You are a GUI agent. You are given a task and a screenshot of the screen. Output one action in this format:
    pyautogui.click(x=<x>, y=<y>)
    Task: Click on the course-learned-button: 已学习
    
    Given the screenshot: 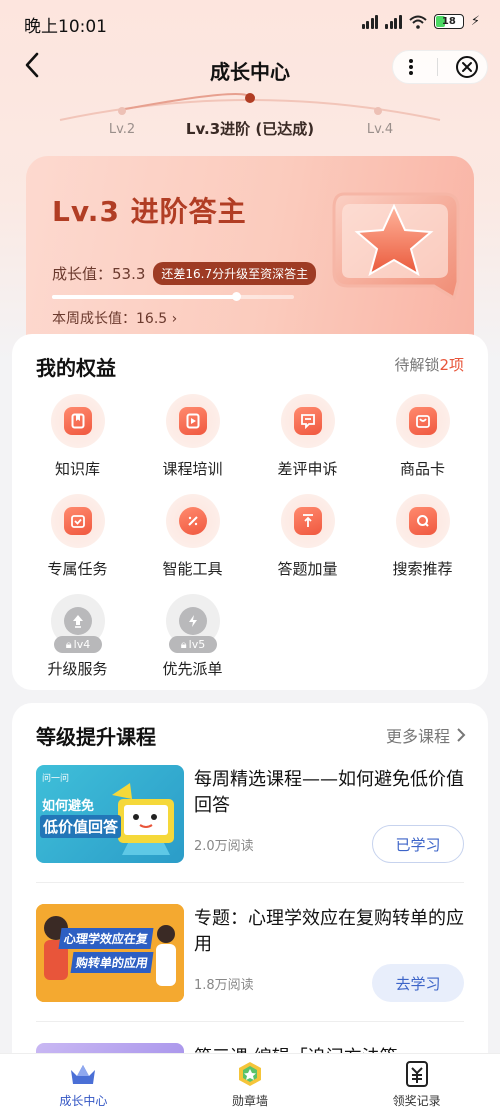 What is the action you would take?
    pyautogui.click(x=418, y=844)
    